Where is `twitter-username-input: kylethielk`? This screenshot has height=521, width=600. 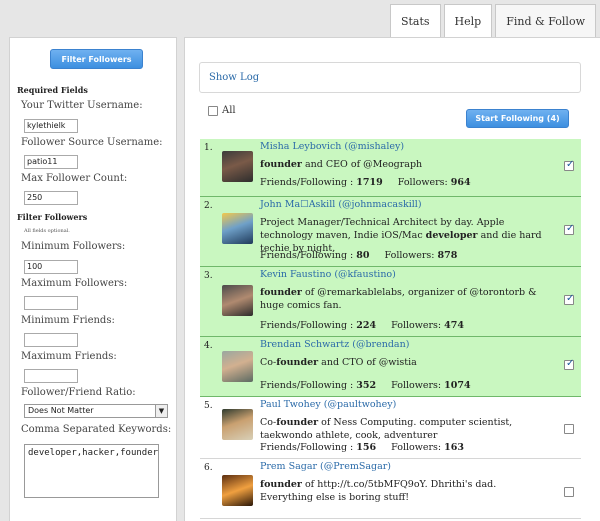 twitter-username-input: kylethielk is located at coordinates (51, 126).